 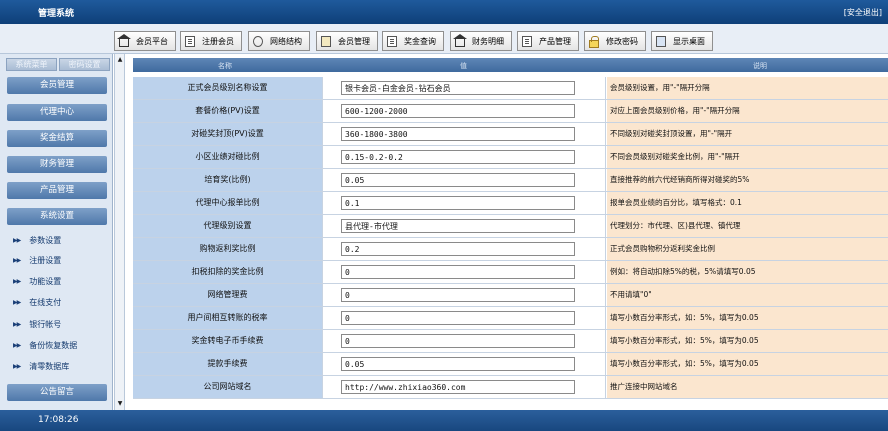 I want to click on desktop-icon, so click(x=661, y=41).